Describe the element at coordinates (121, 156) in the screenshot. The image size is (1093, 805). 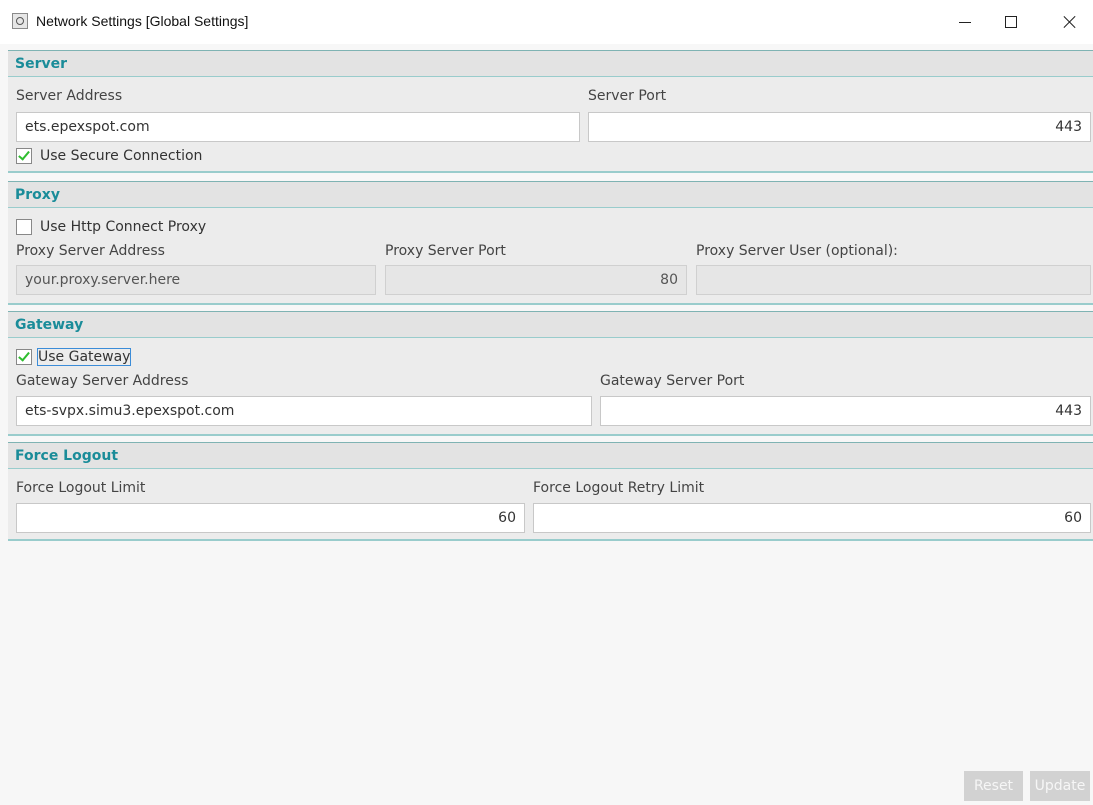
I see `secure-connection-label: Use Secure Connection` at that location.